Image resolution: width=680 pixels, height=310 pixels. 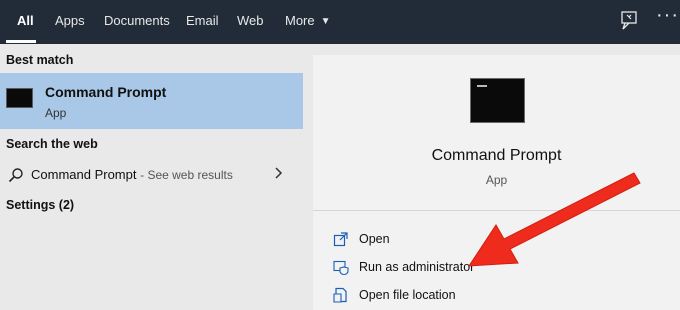 What do you see at coordinates (496, 155) in the screenshot?
I see `detail-title: Command Prompt` at bounding box center [496, 155].